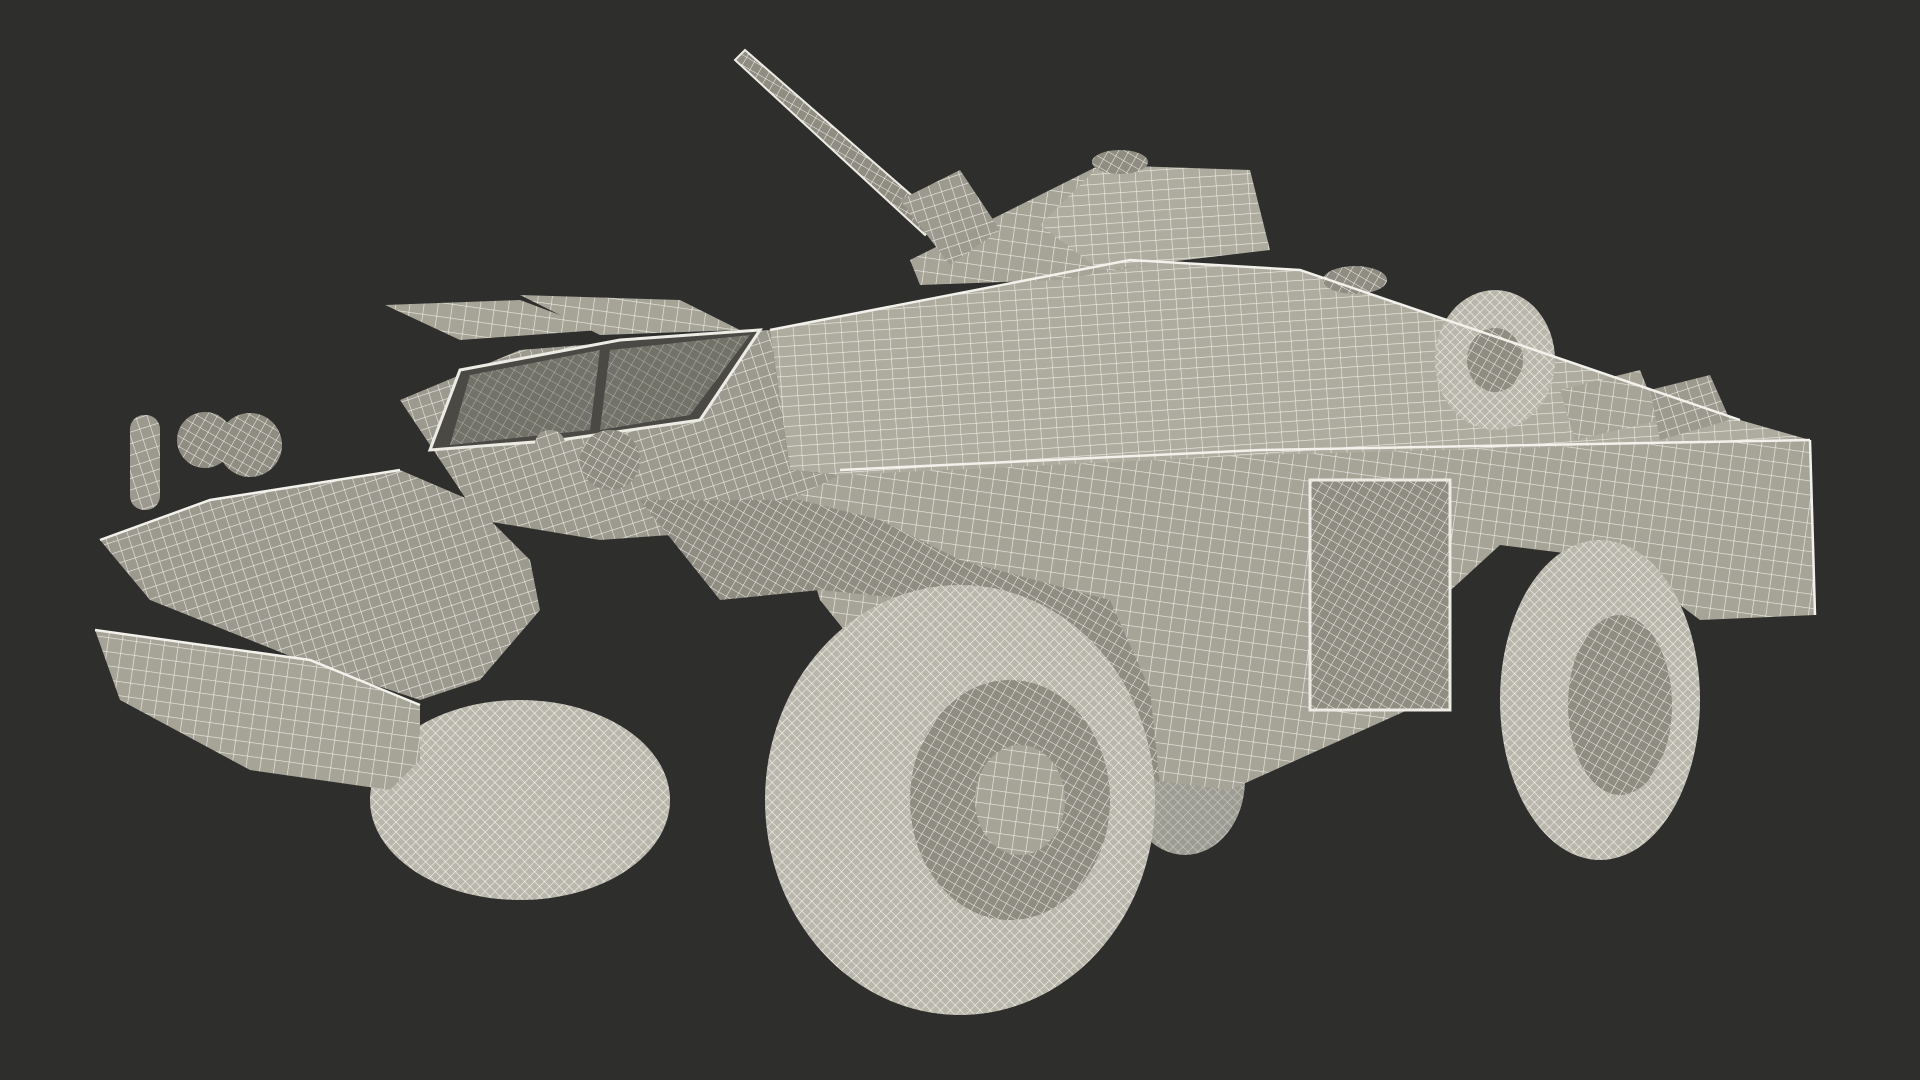 Image resolution: width=1920 pixels, height=1080 pixels. What do you see at coordinates (960, 800) in the screenshot?
I see `front-near-wheel` at bounding box center [960, 800].